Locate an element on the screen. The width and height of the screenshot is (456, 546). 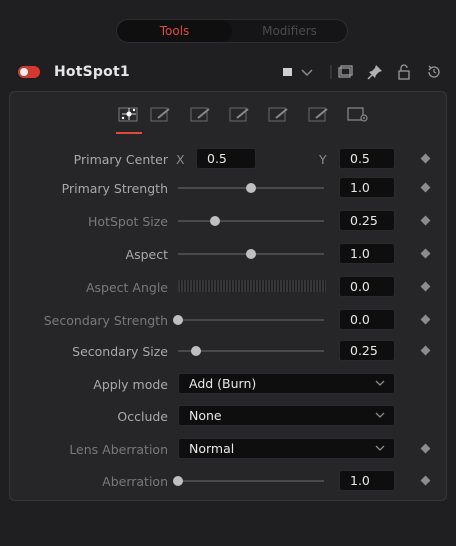
primary-center-x-field: 0.5 is located at coordinates (226, 158).